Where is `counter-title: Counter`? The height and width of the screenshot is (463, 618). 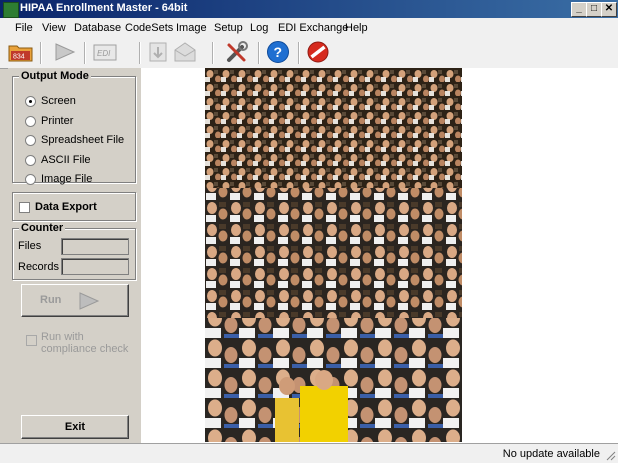
counter-title: Counter is located at coordinates (42, 228).